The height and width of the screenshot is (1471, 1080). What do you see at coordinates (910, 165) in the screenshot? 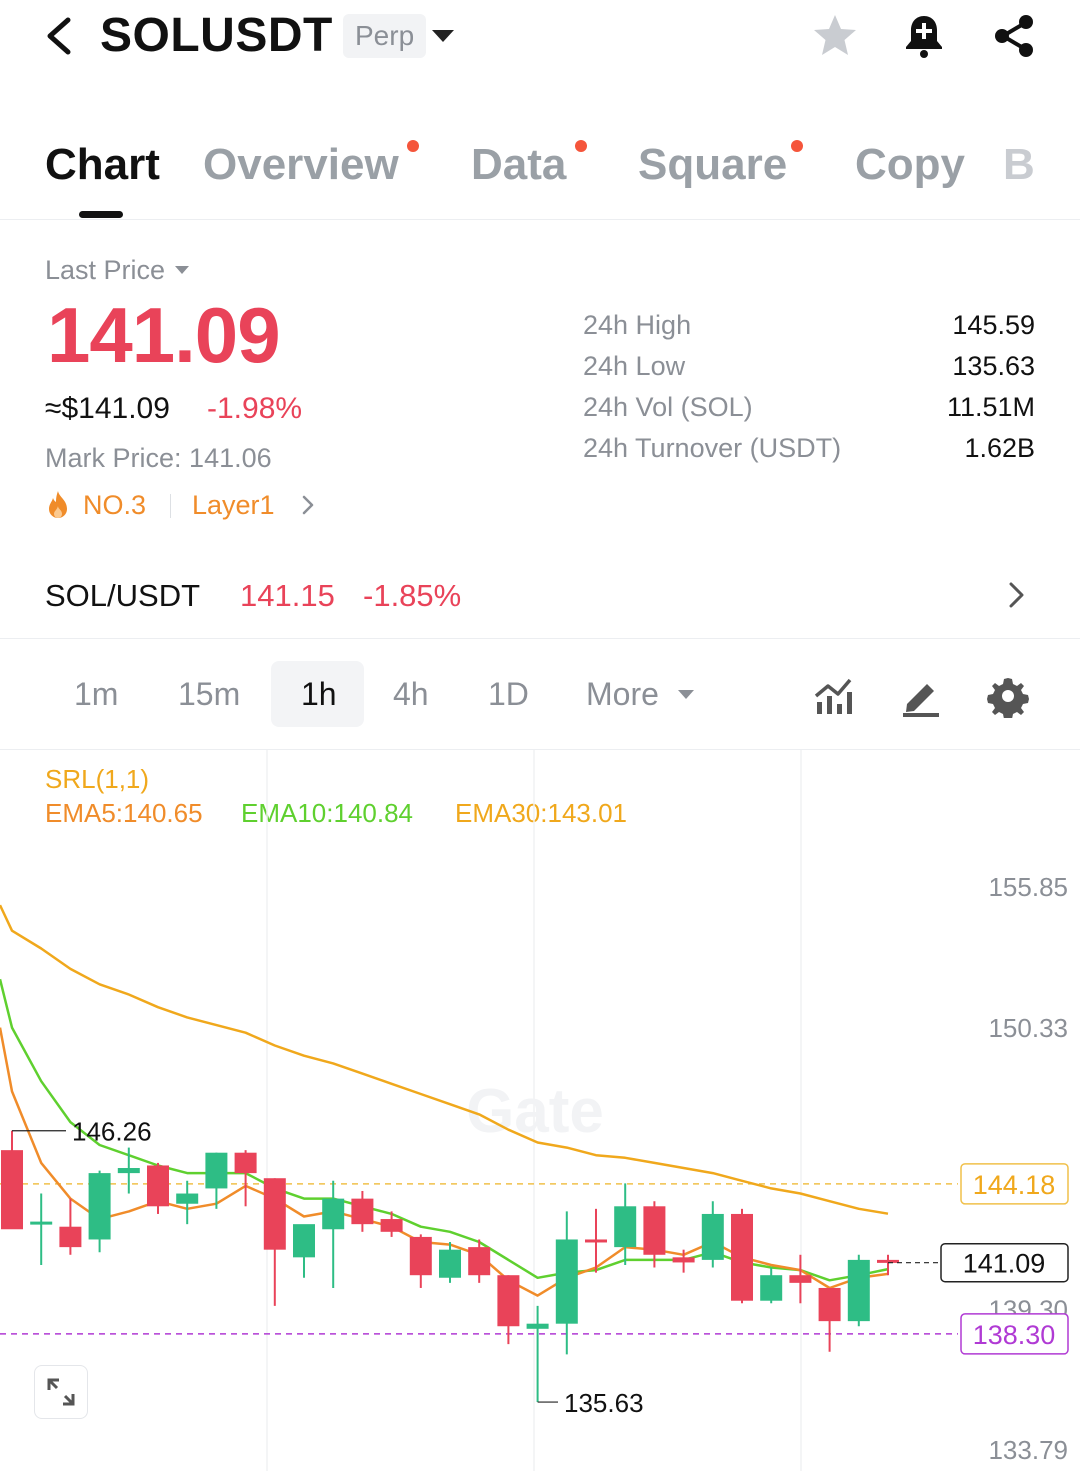
I see `tab-copy: Copy` at bounding box center [910, 165].